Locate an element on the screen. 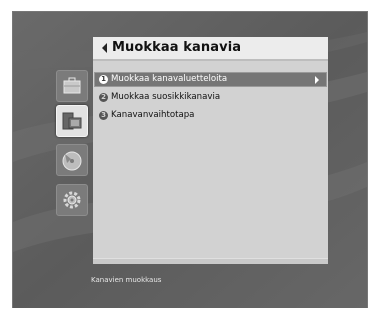  menu-item-label: Muokkaa kanavaluetteloita is located at coordinates (169, 79).